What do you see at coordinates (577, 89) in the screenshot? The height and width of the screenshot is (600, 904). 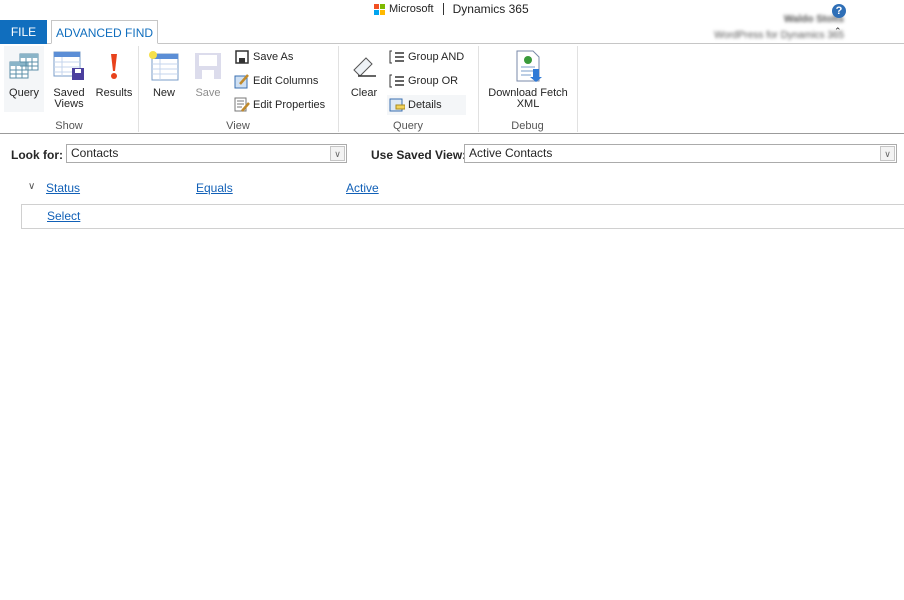 I see `group-divider` at bounding box center [577, 89].